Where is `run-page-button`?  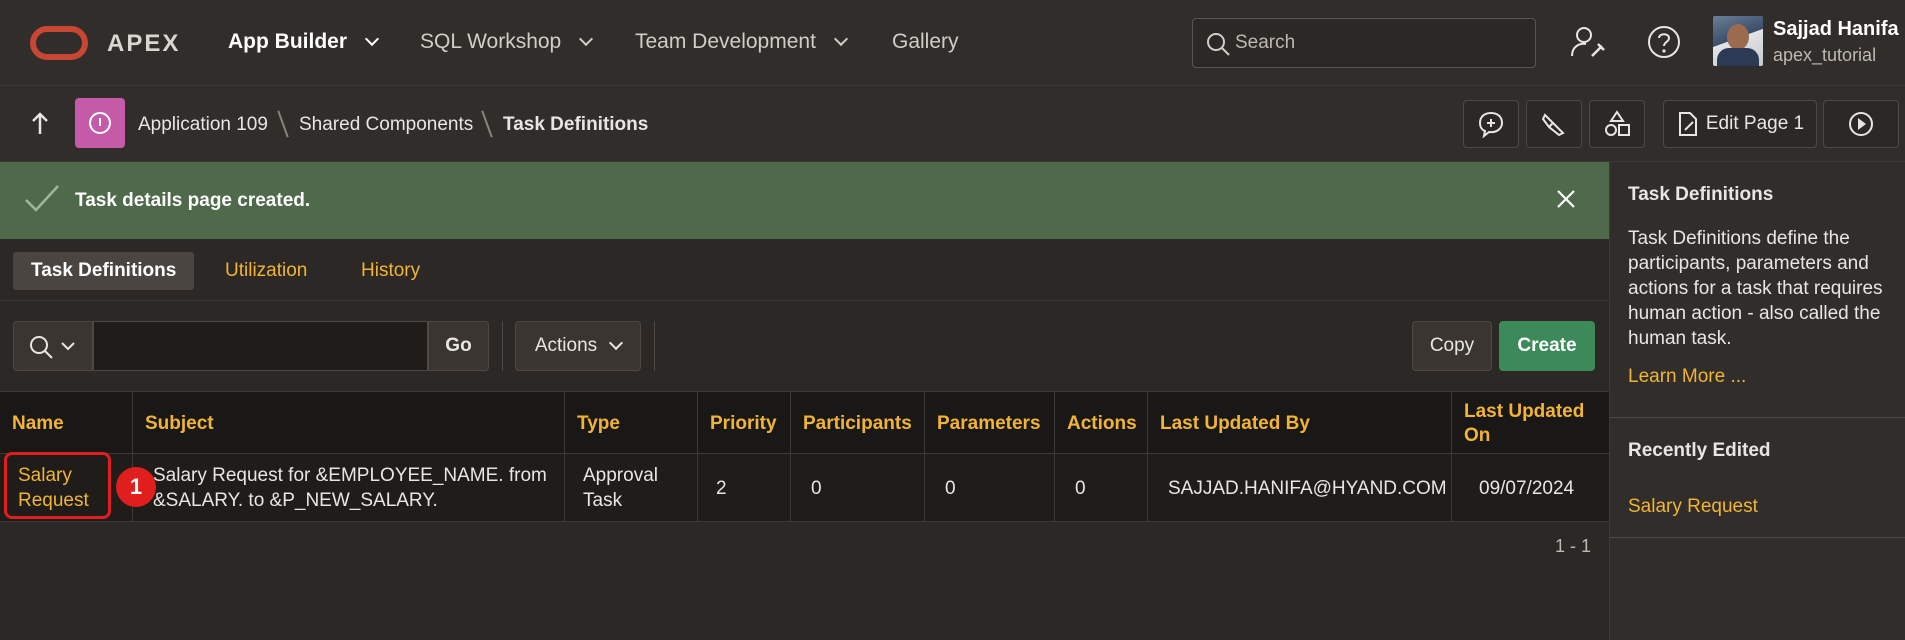 run-page-button is located at coordinates (1861, 124).